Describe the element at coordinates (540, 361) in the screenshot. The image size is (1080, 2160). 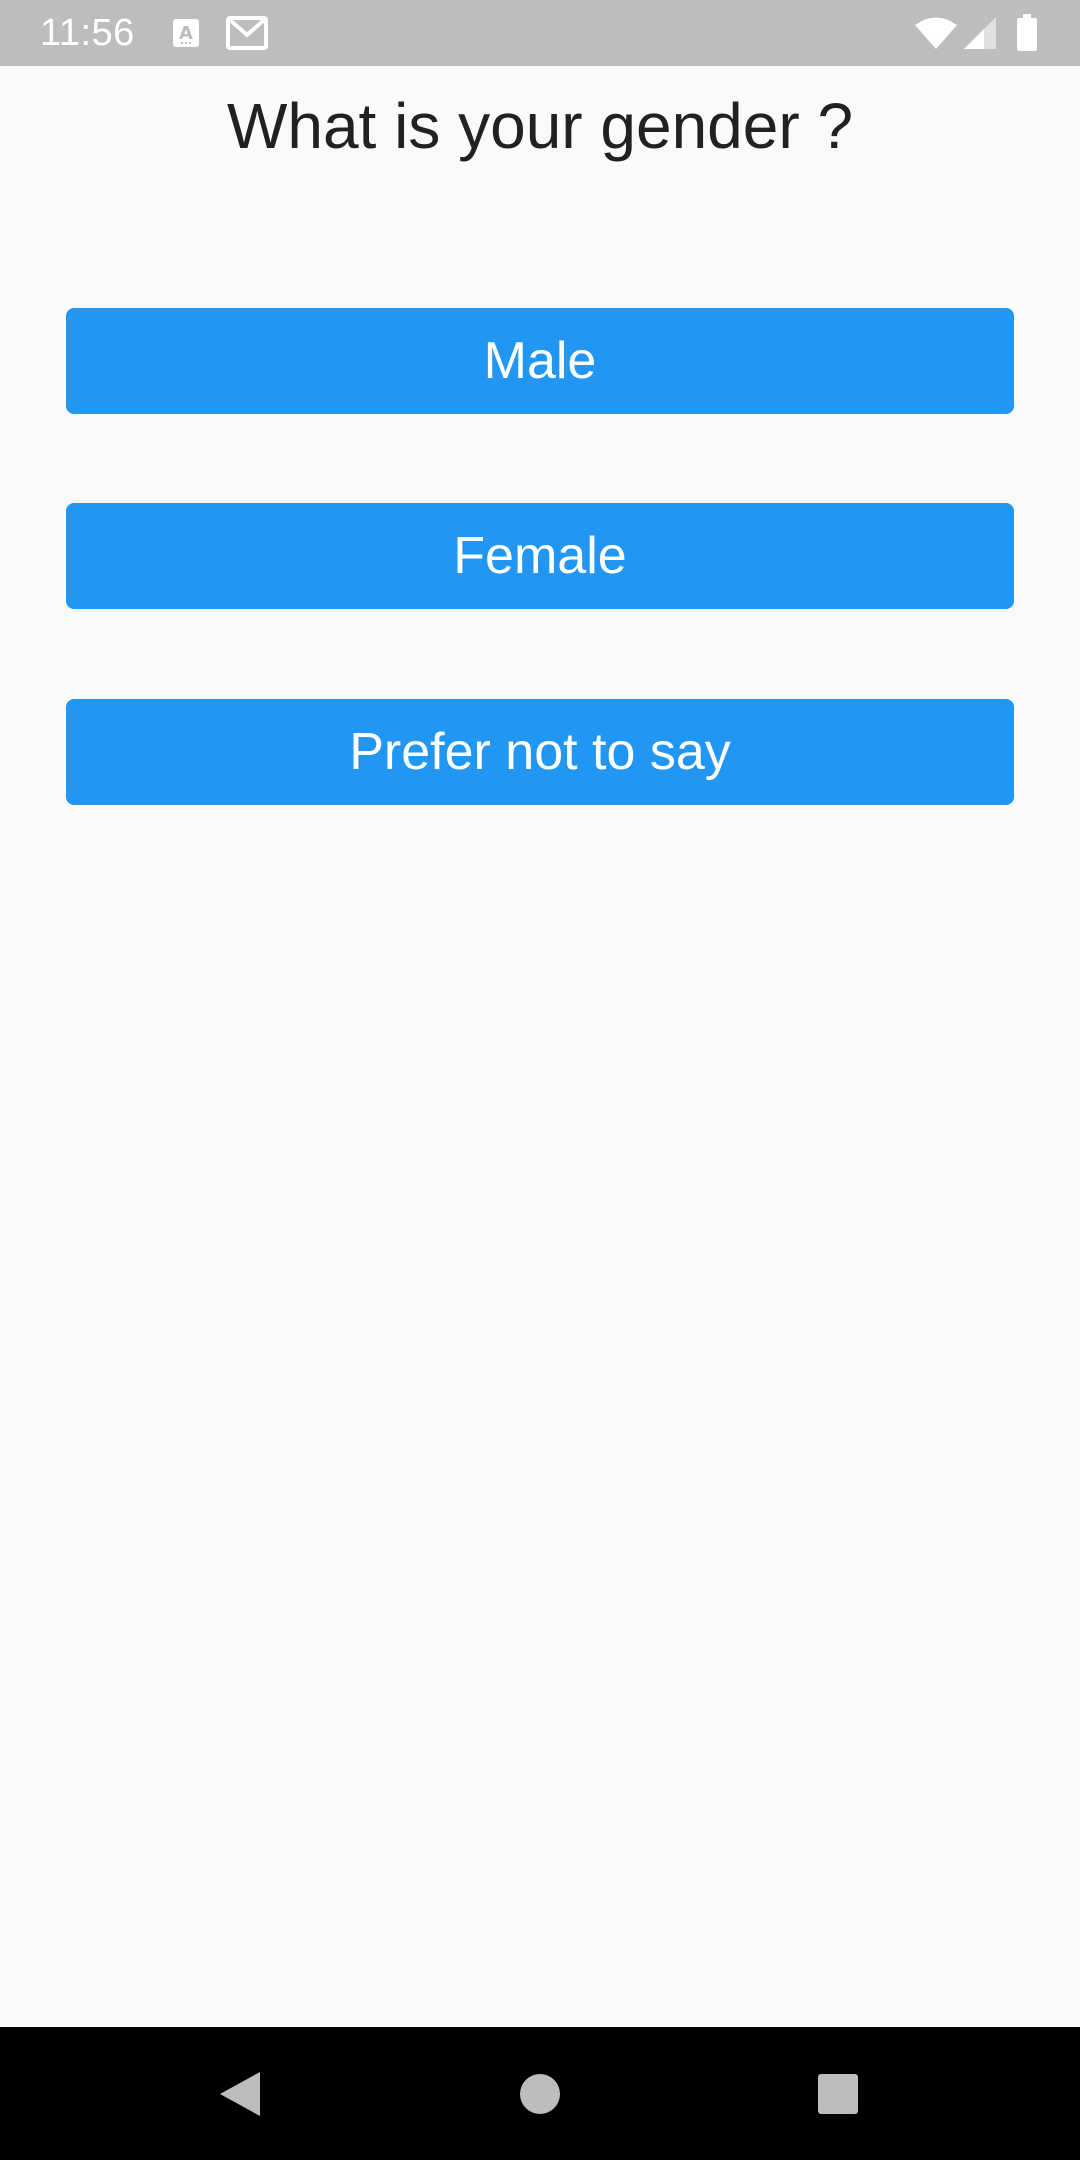
I see `male-button: Male` at that location.